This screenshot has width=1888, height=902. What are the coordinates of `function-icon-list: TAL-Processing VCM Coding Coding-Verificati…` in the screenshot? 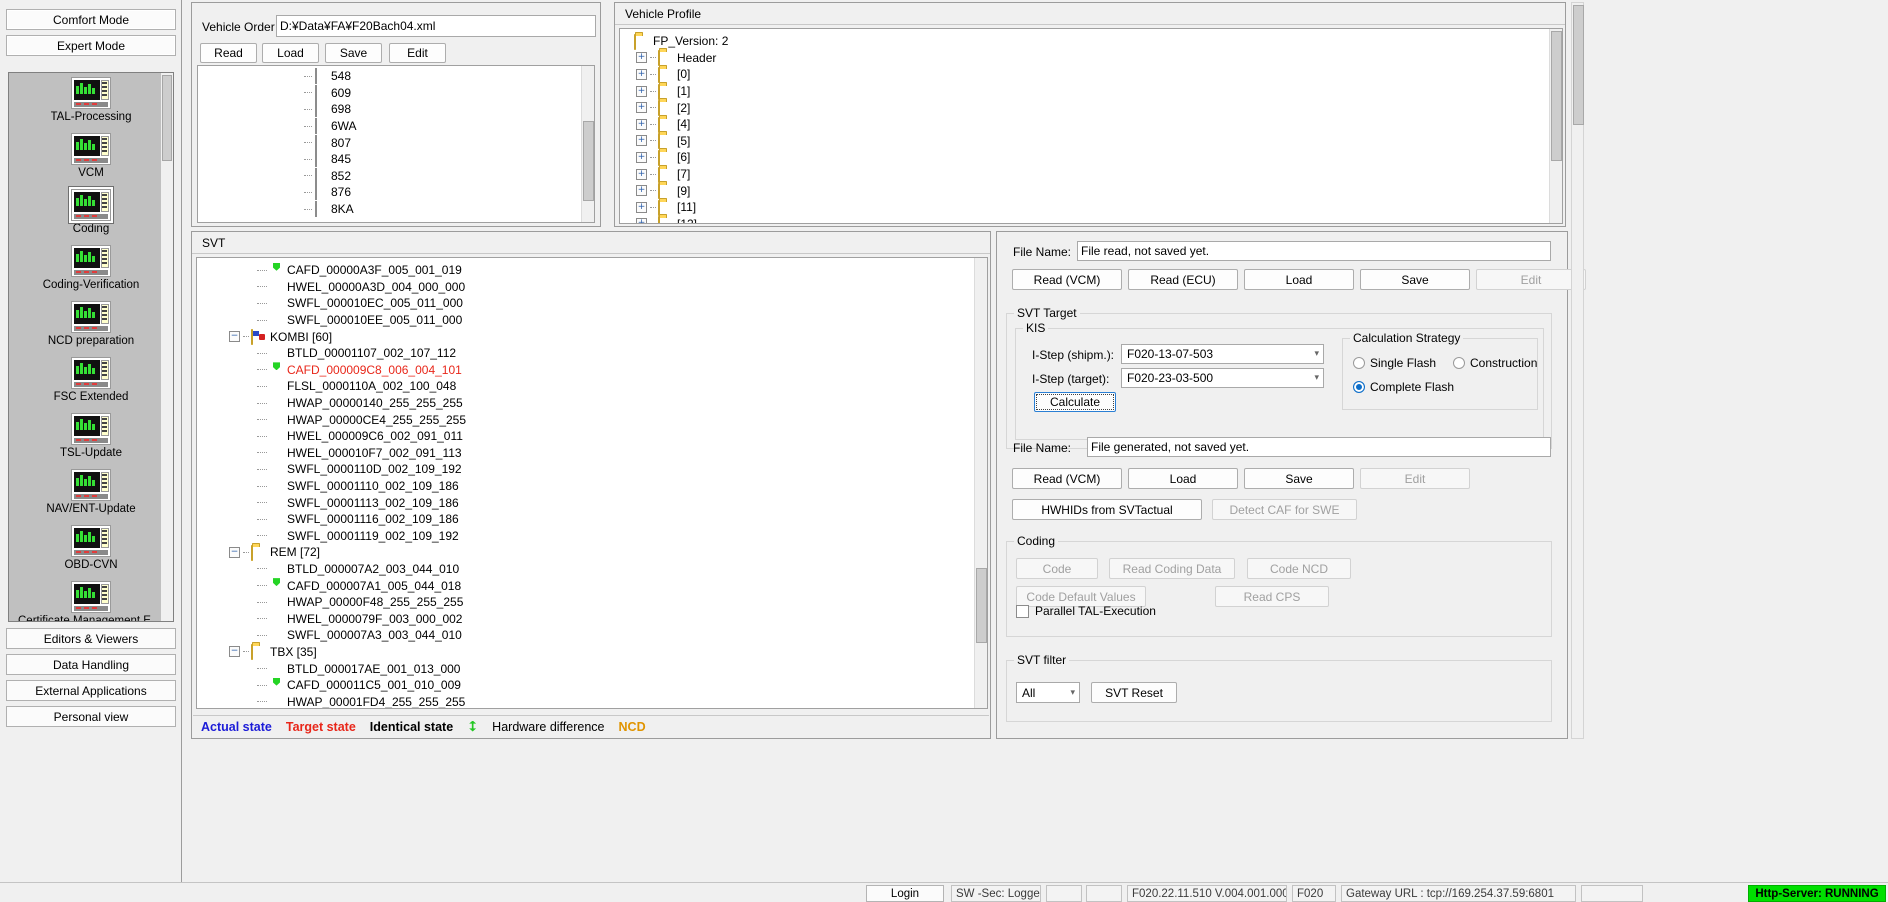 It's located at (91, 347).